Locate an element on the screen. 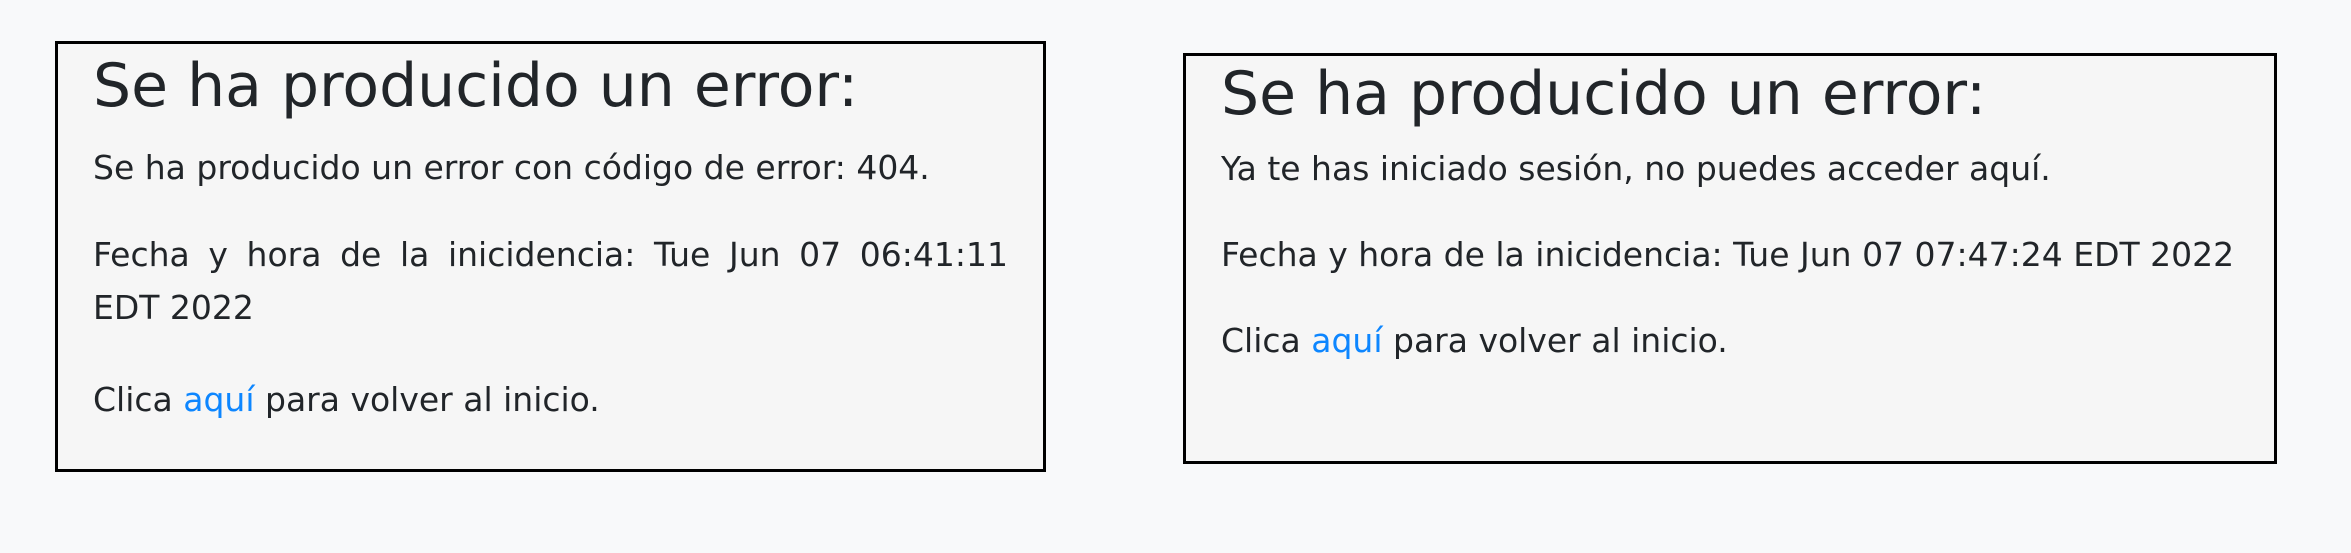  incident-datetime-value: Tue Jun 07 07:47:24 EDT 2022 is located at coordinates (1984, 254).